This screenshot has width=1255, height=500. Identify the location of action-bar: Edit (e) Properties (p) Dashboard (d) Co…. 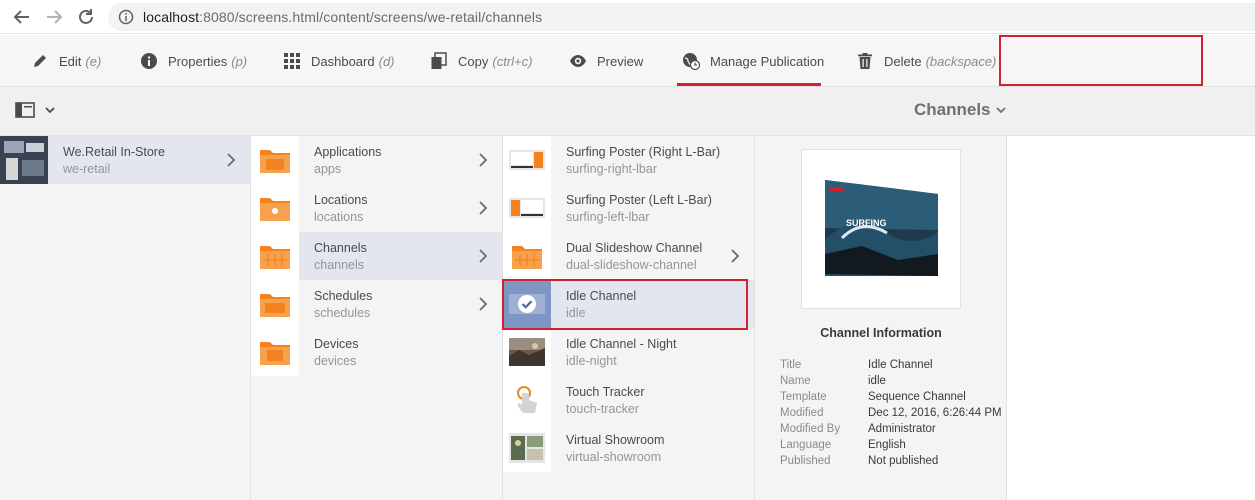
(627, 61).